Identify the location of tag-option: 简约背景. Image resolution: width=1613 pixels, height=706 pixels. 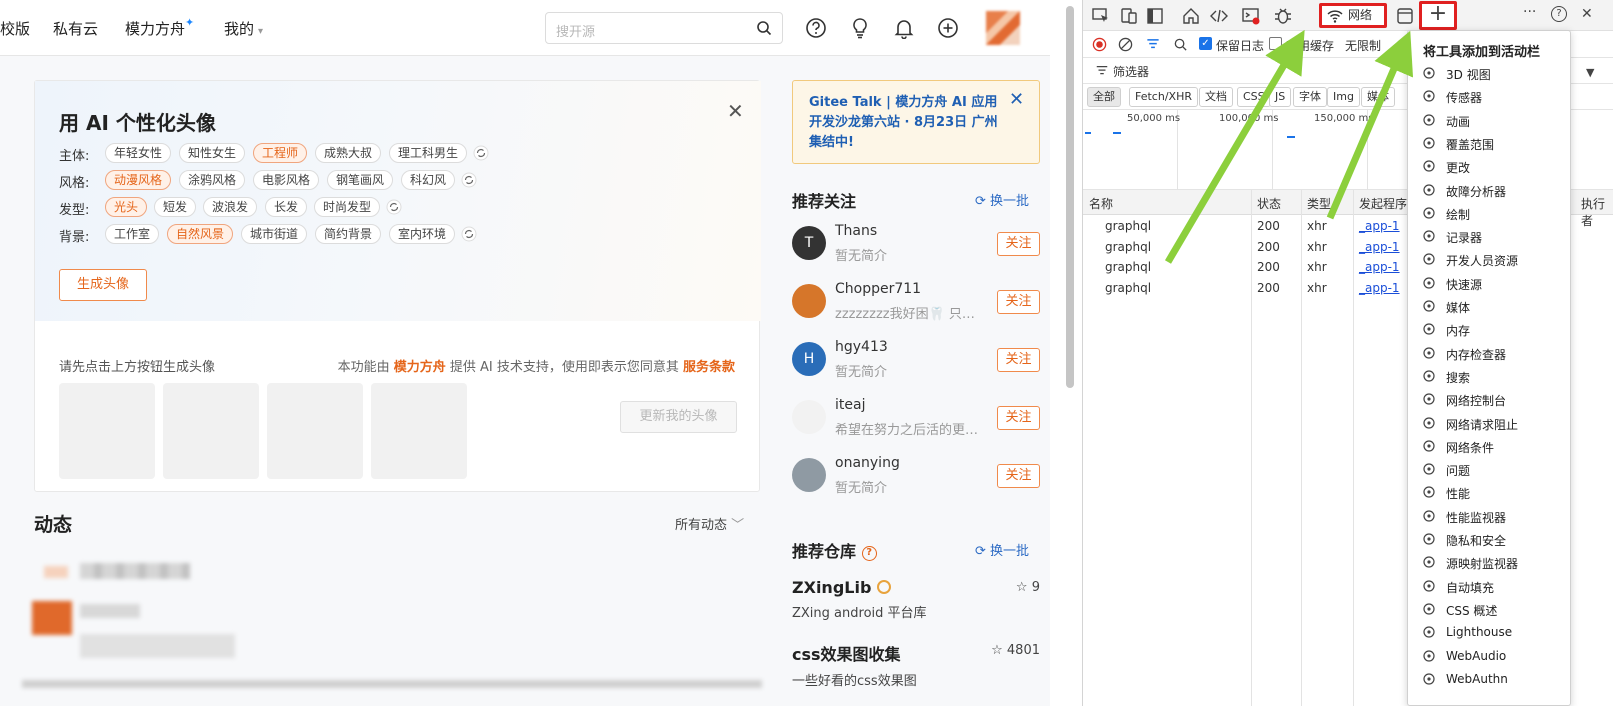
(348, 234).